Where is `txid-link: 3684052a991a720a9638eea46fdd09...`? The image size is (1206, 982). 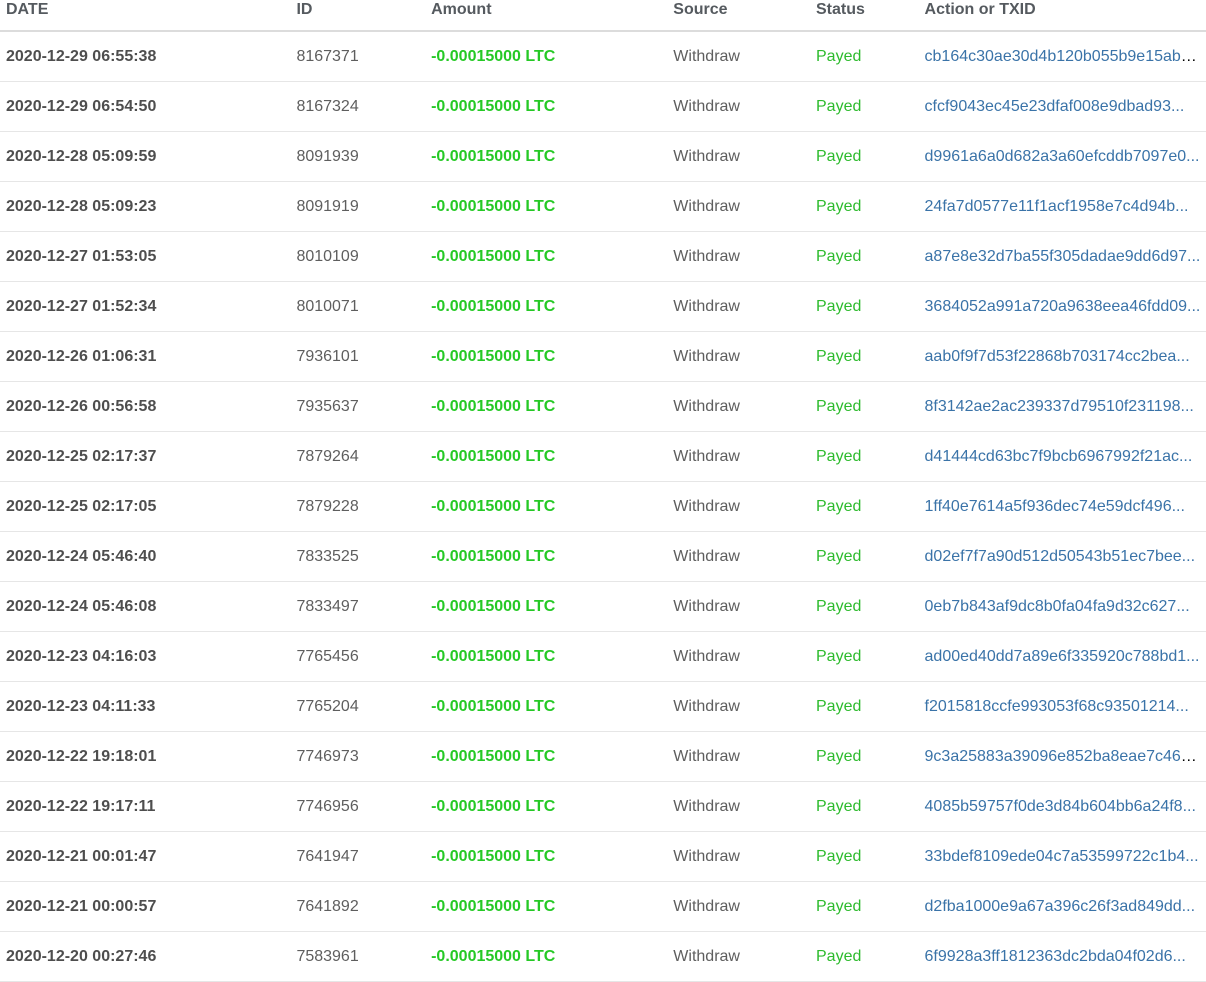 txid-link: 3684052a991a720a9638eea46fdd09... is located at coordinates (1063, 306).